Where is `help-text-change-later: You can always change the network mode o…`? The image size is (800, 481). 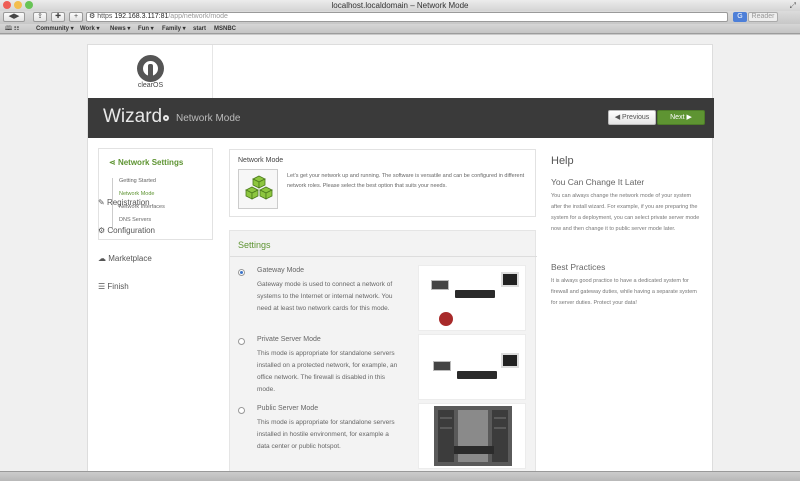
help-text-change-later: You can always change the network mode o… is located at coordinates (625, 212).